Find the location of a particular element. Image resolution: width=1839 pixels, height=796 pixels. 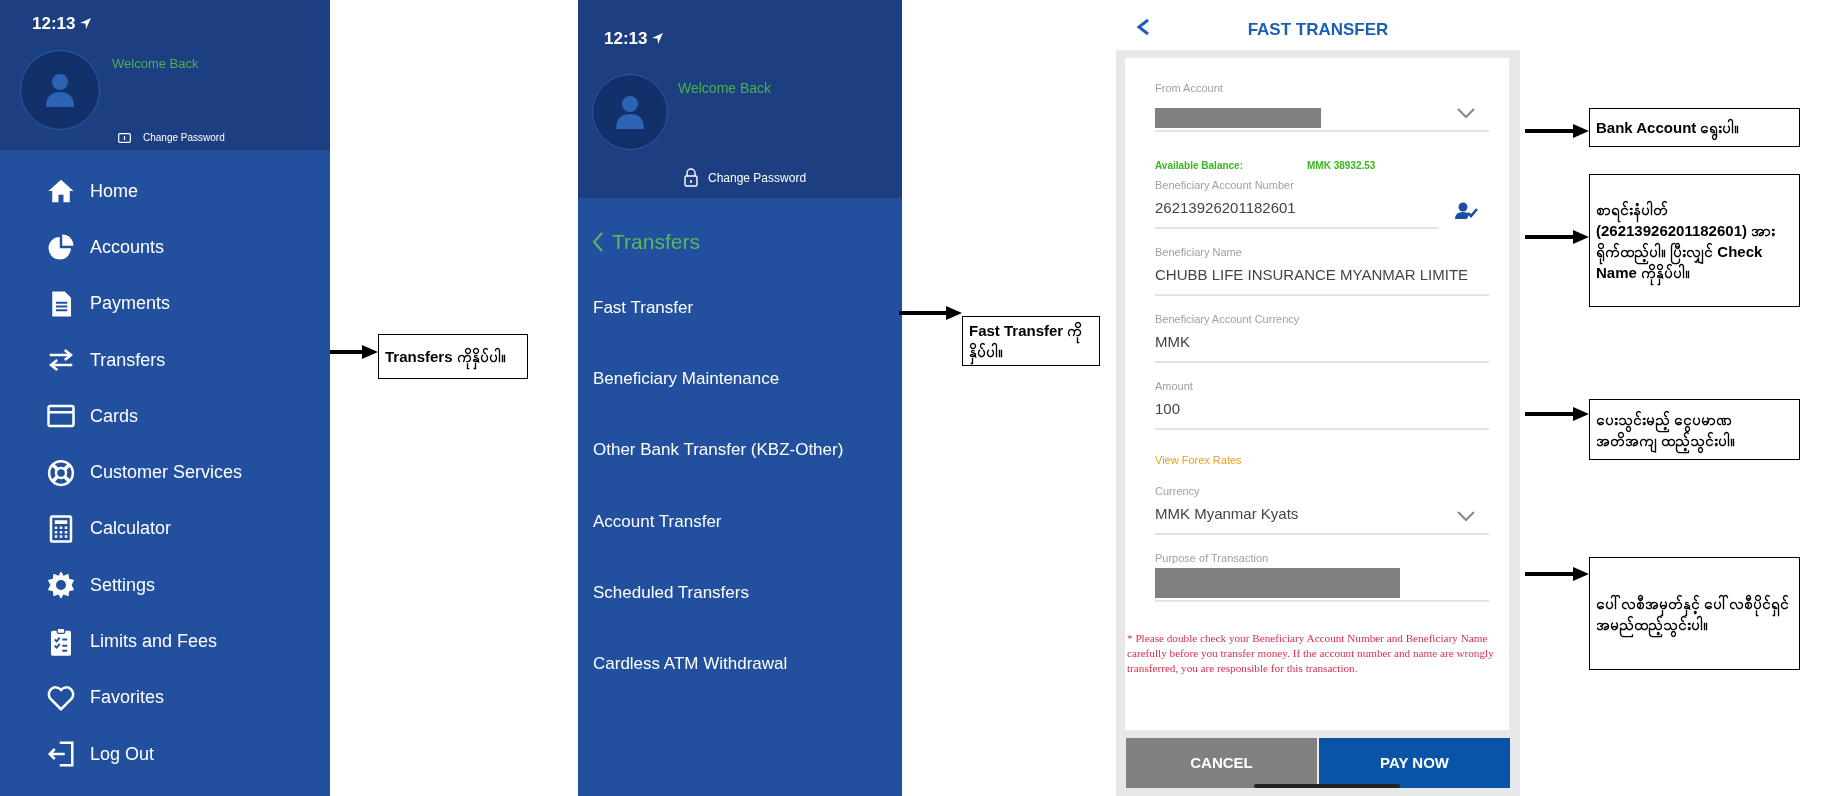

menu-item: Beneficiary Maintenance is located at coordinates (686, 379).